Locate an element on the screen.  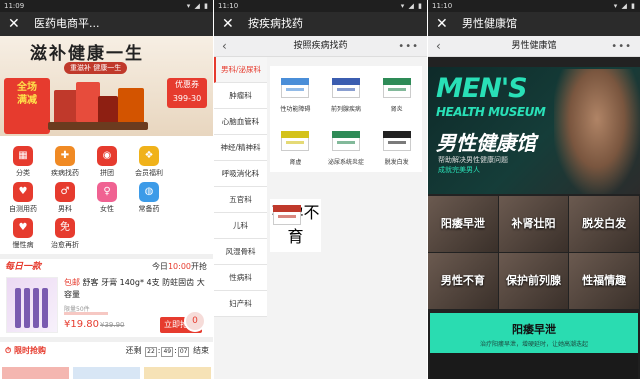
grid-item: ❖ 会员福利 is located at coordinates (149, 164).